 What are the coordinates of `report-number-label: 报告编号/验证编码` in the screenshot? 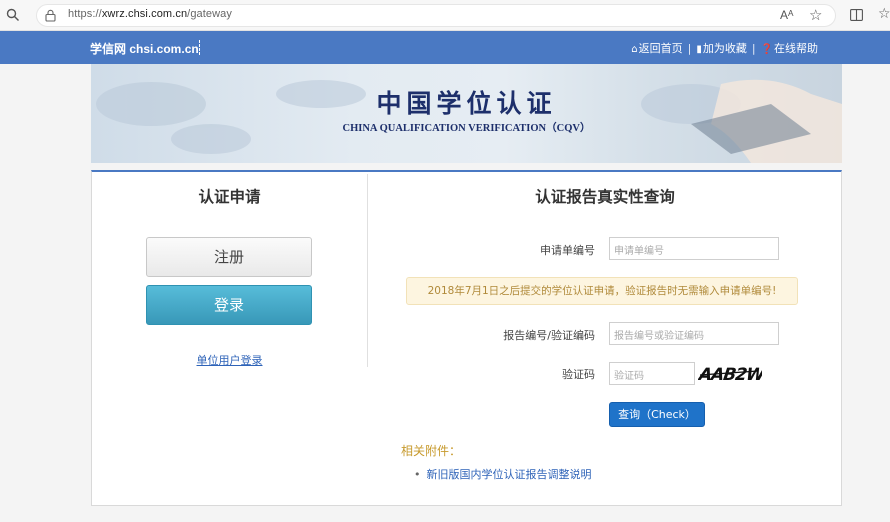 It's located at (549, 335).